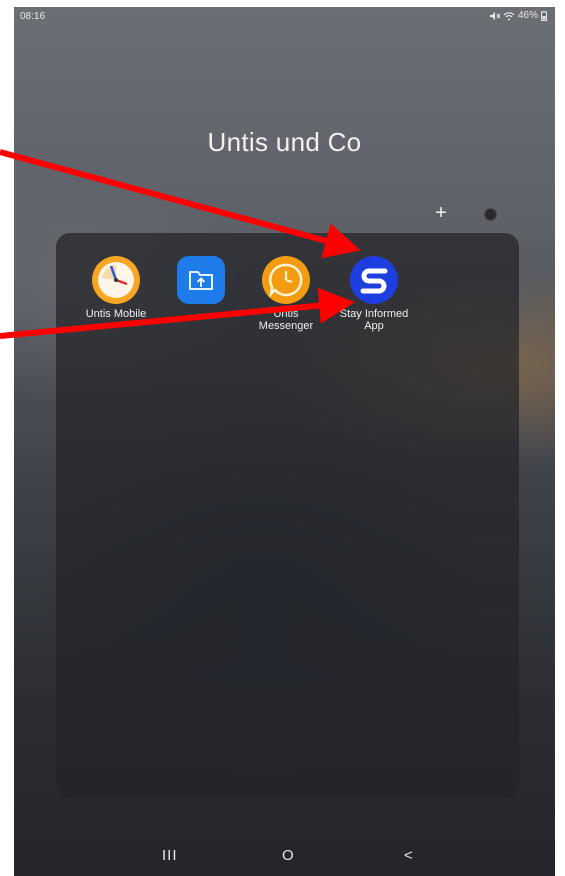 This screenshot has height=876, width=565. I want to click on app-stay-informed: Stay Informed App, so click(374, 294).